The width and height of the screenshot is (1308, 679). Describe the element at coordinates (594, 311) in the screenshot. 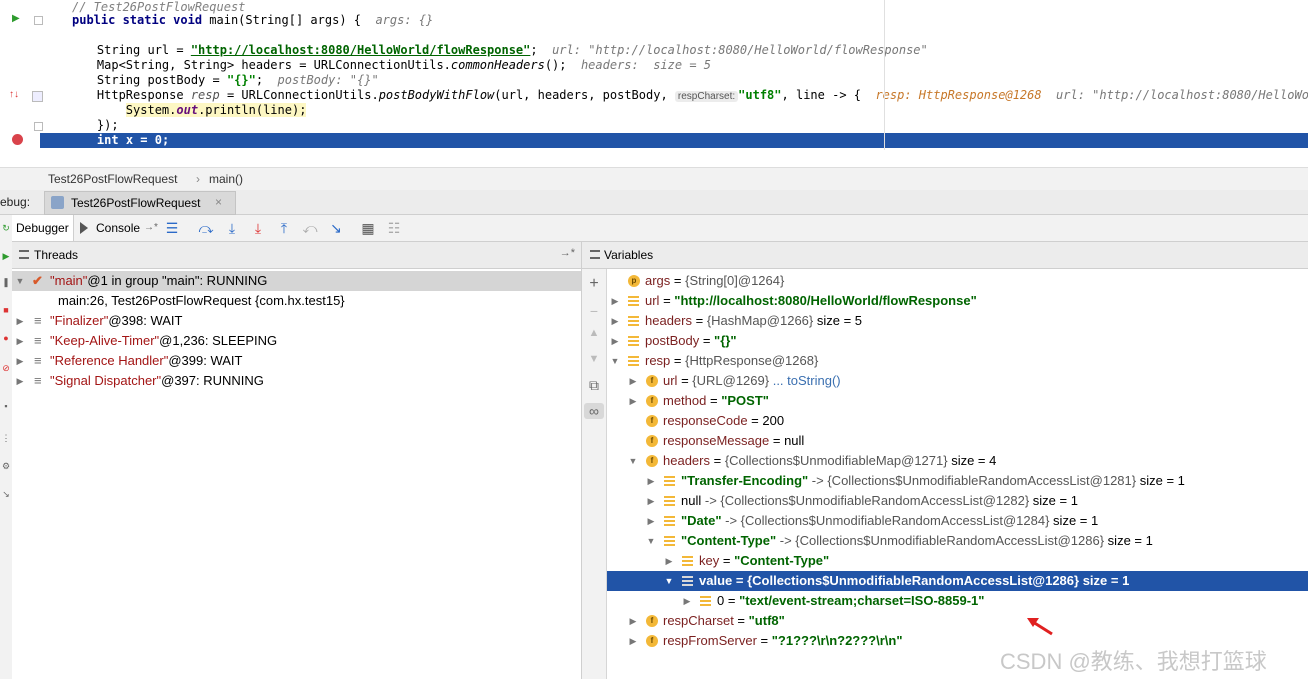

I see `remove-watch-icon: −` at that location.